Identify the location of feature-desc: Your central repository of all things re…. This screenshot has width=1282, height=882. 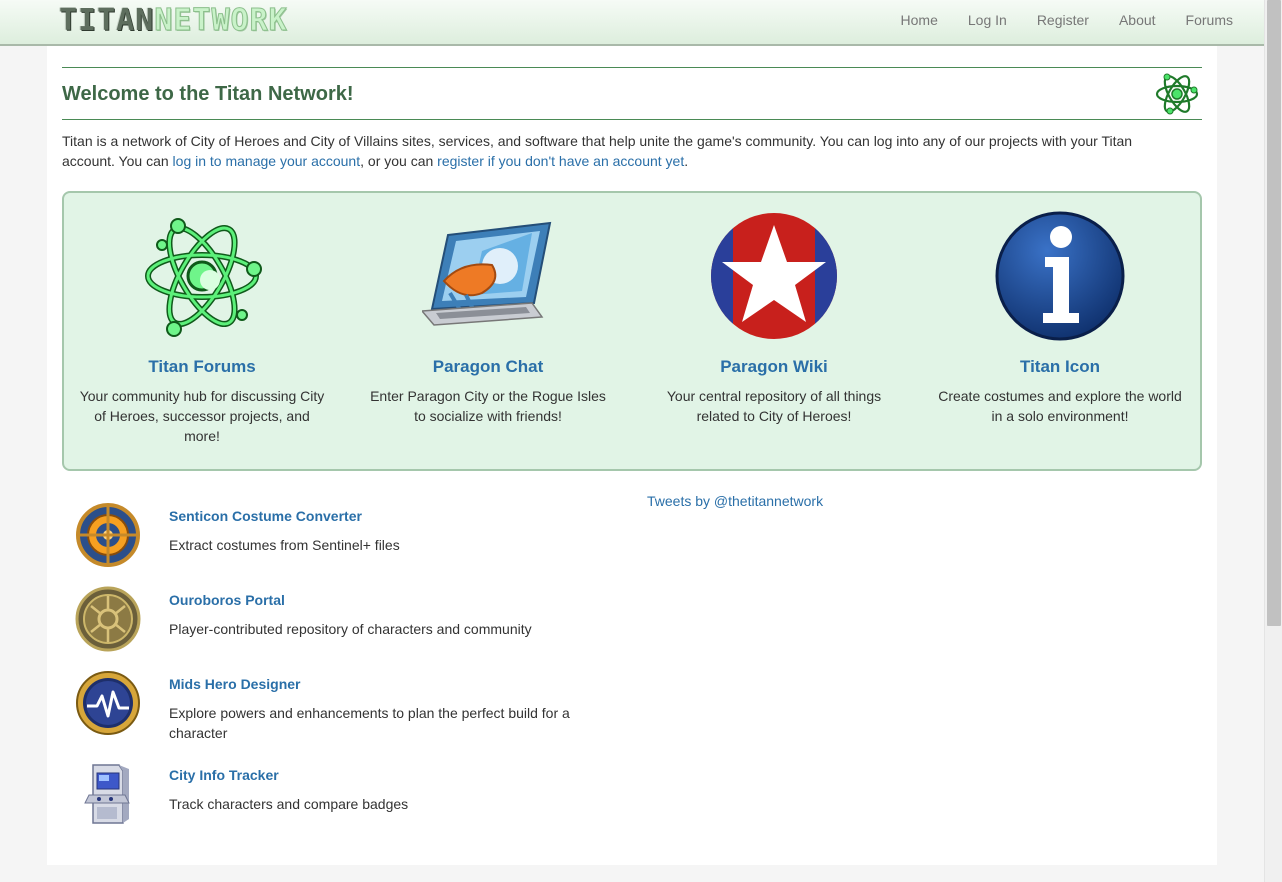
(774, 406).